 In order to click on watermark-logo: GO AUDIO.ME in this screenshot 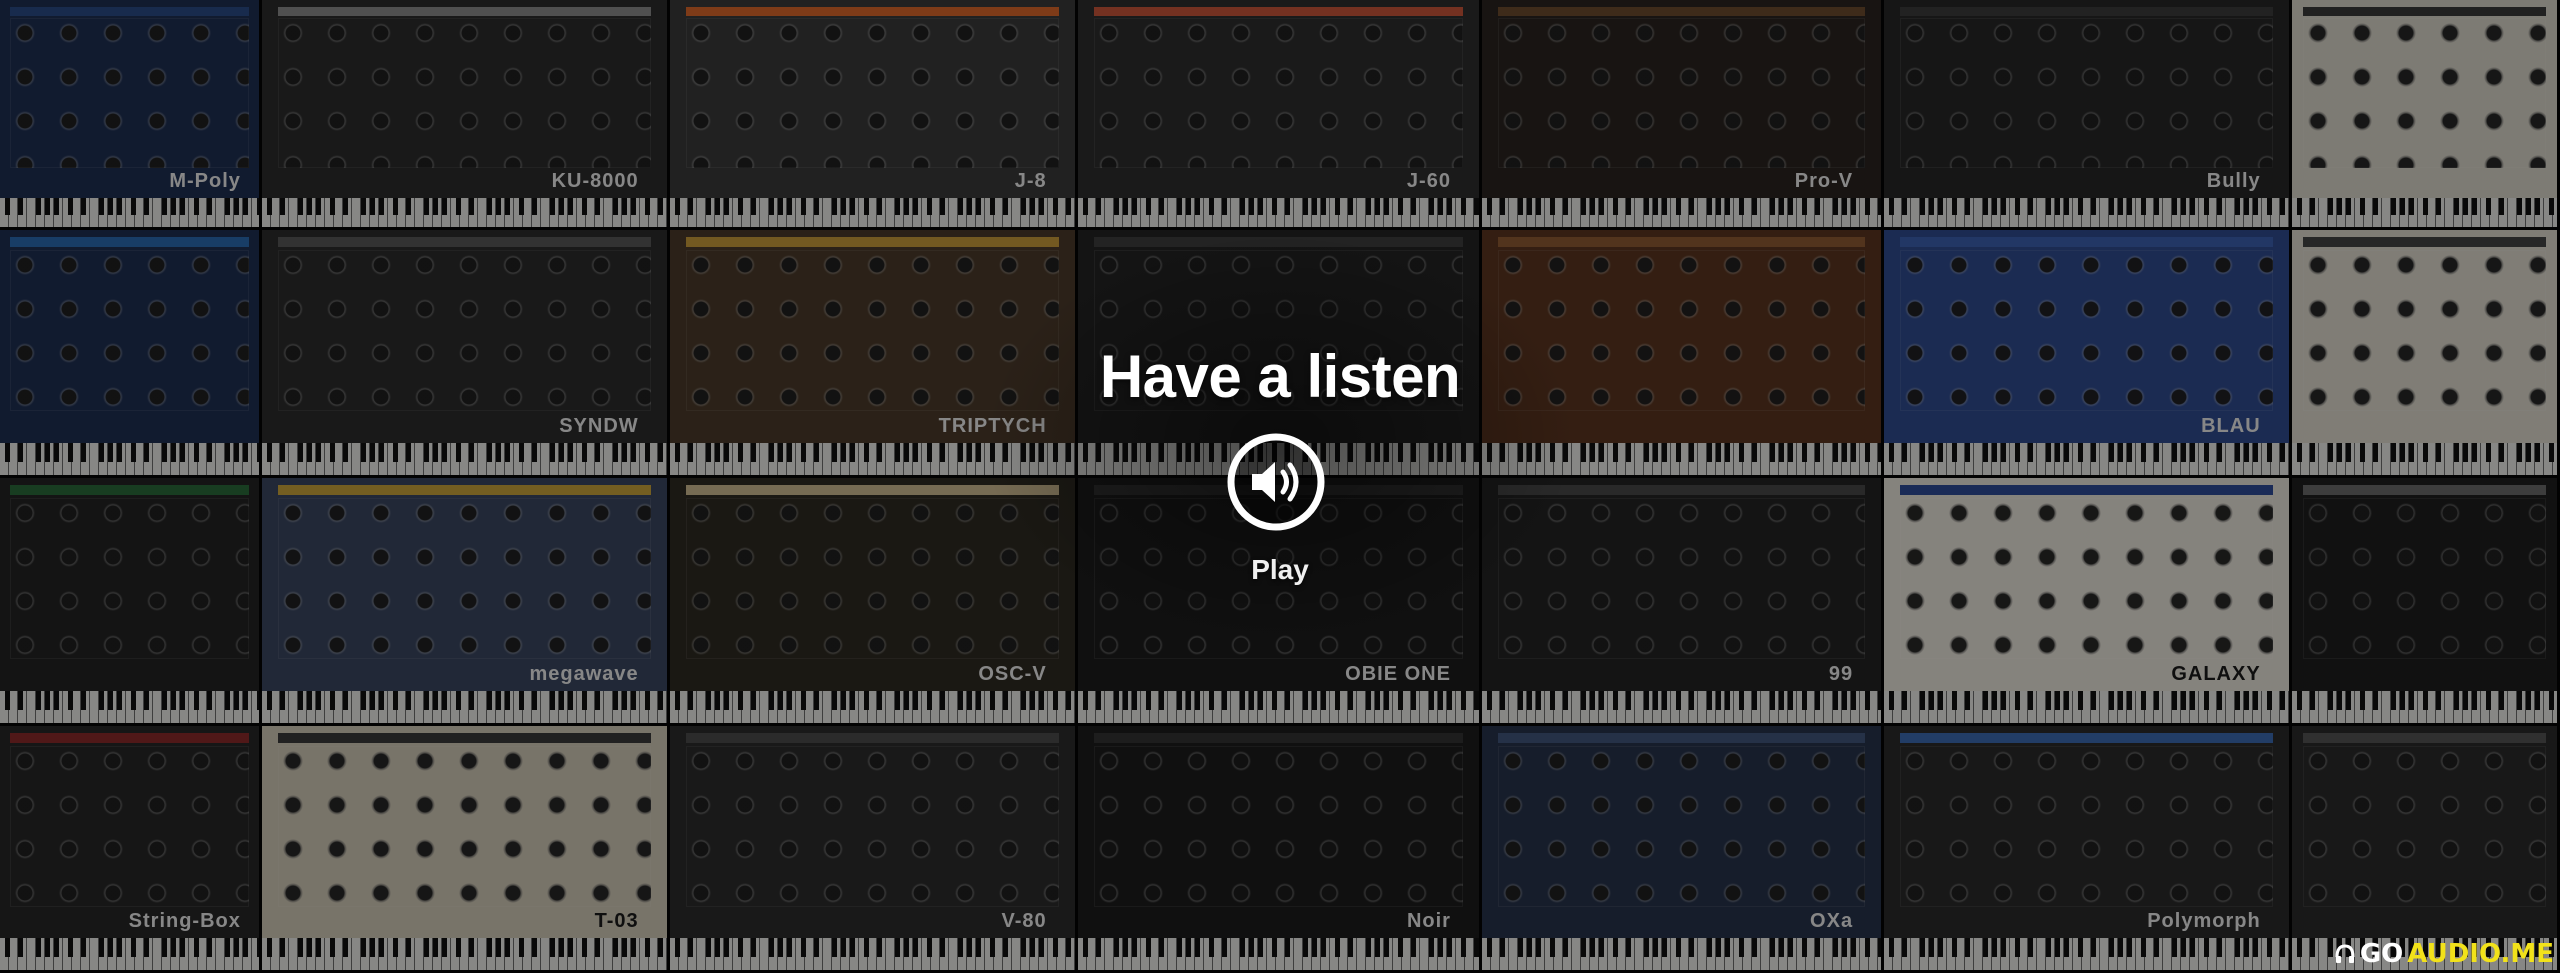, I will do `click(2444, 954)`.